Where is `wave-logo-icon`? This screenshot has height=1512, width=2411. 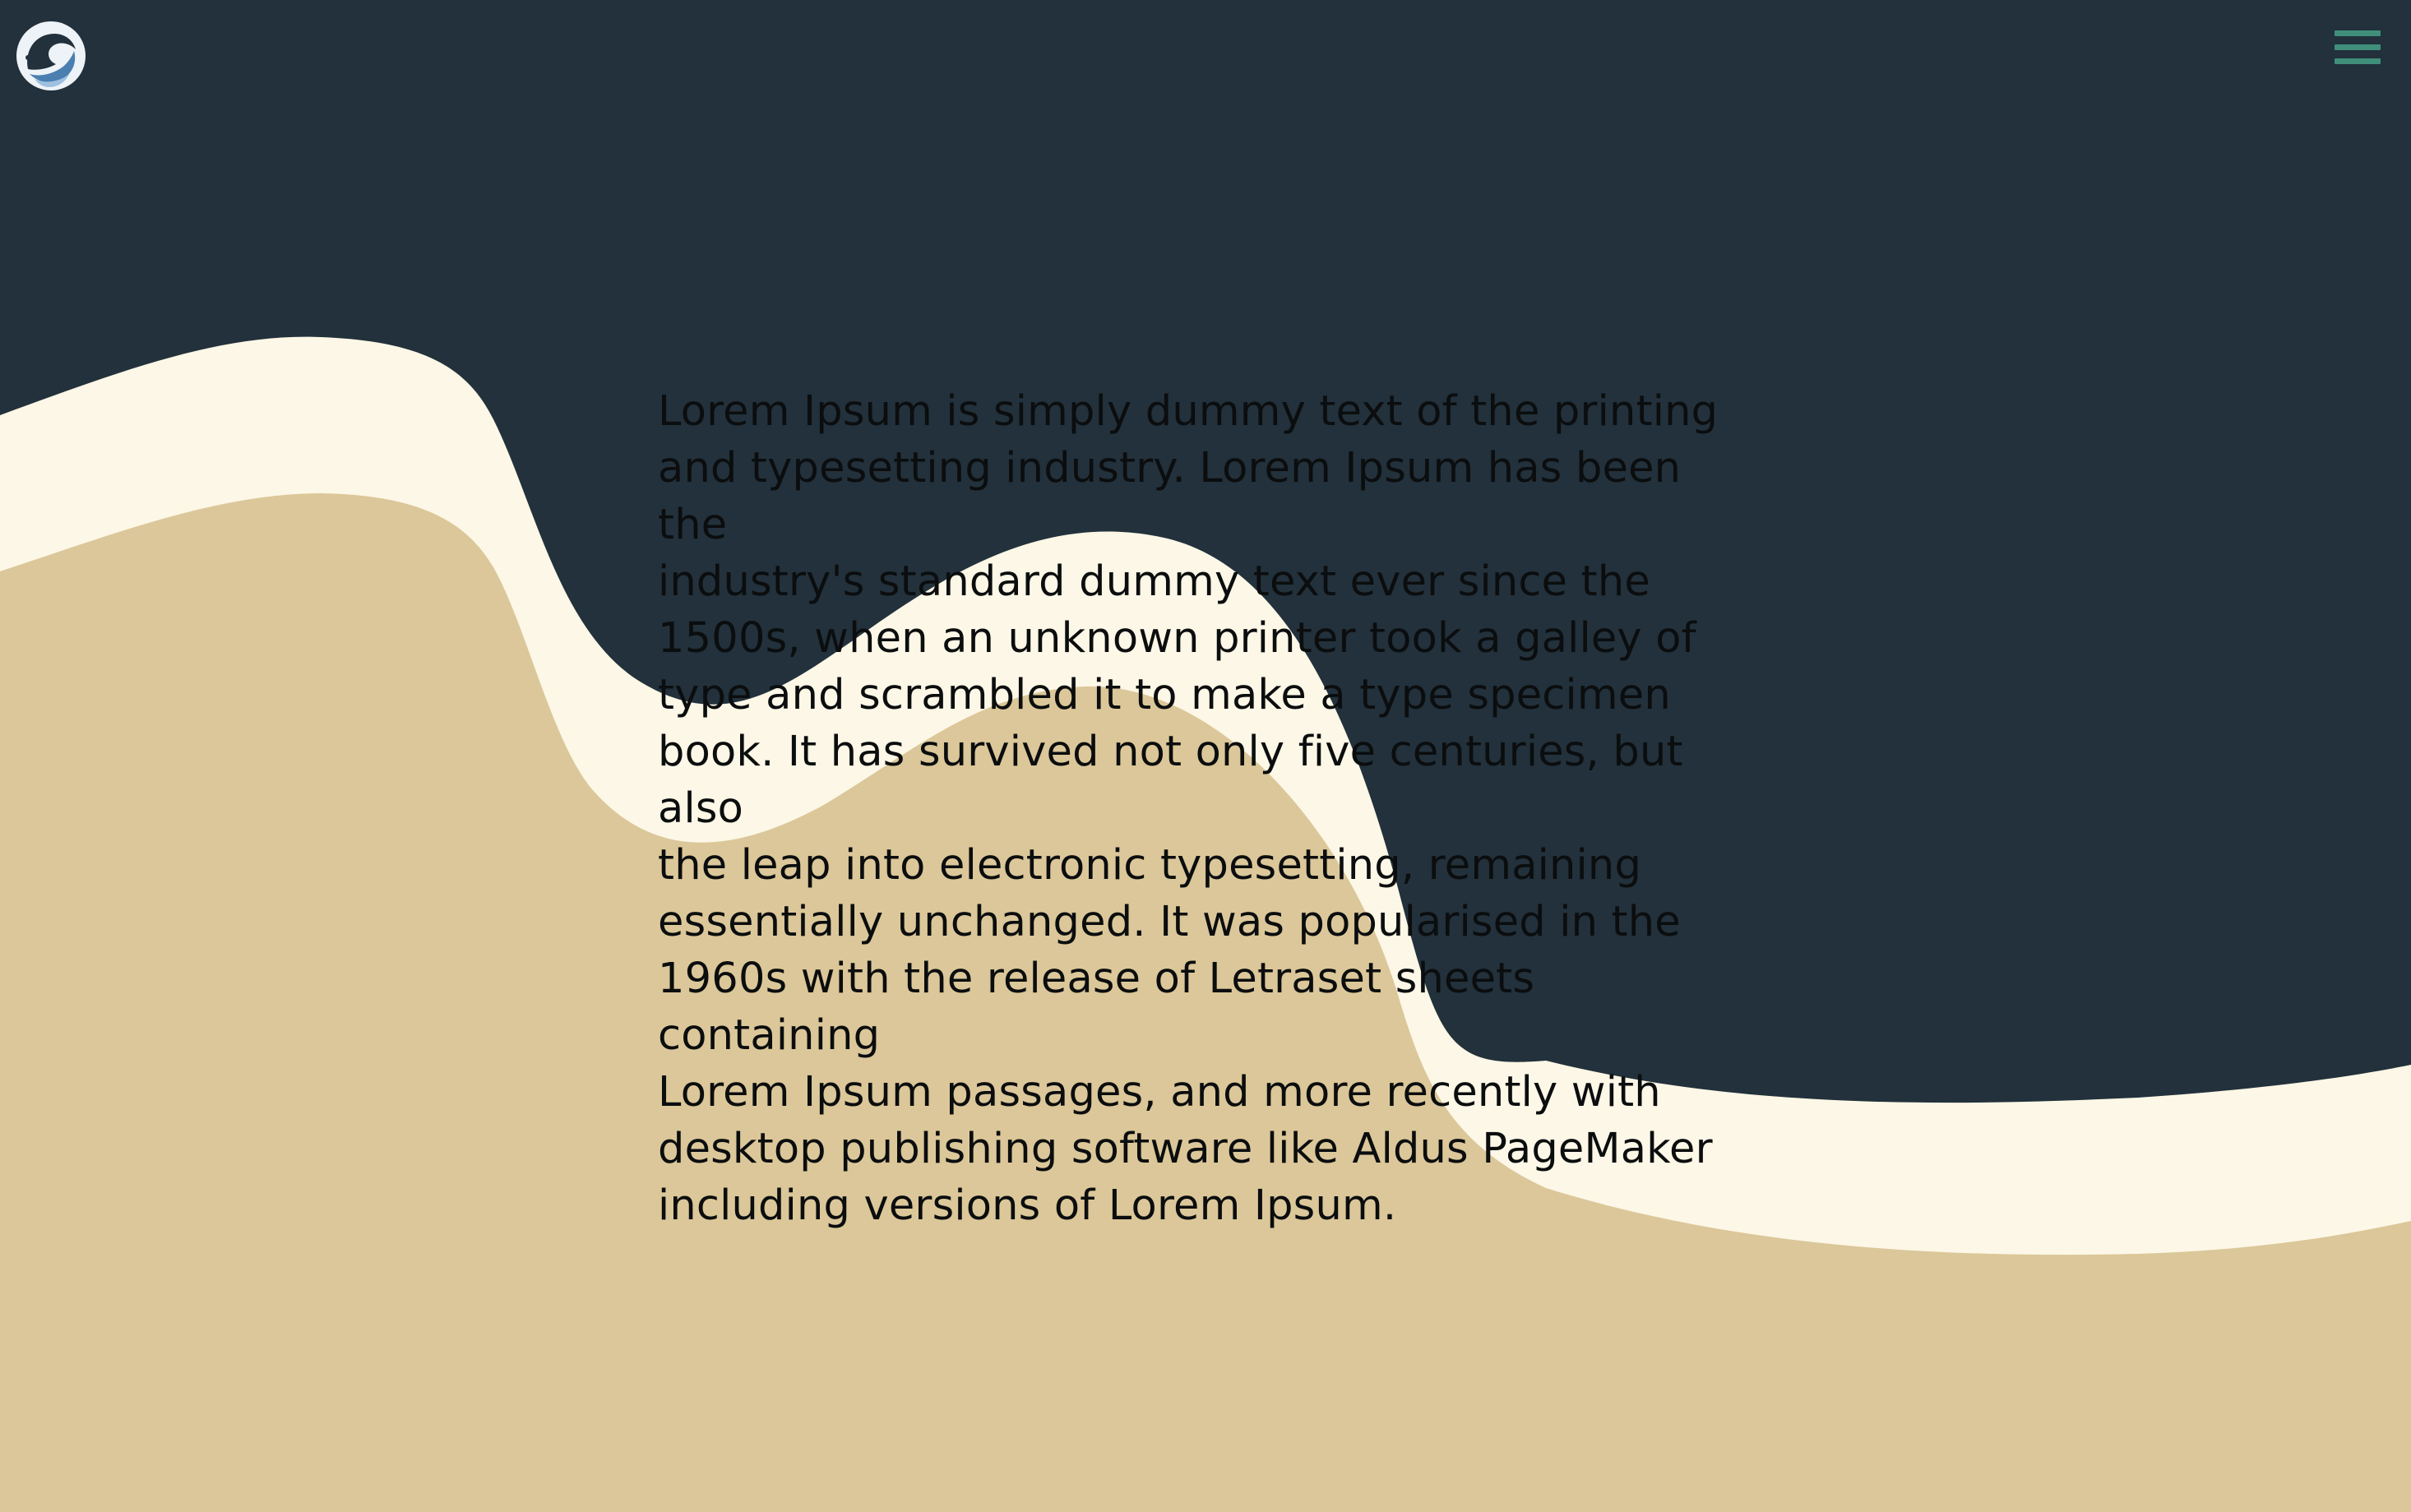
wave-logo-icon is located at coordinates (51, 56).